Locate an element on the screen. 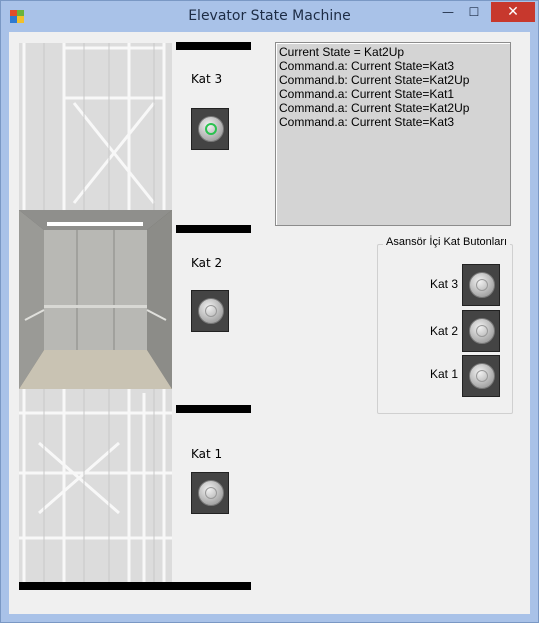  floor-3-call-button is located at coordinates (210, 129).